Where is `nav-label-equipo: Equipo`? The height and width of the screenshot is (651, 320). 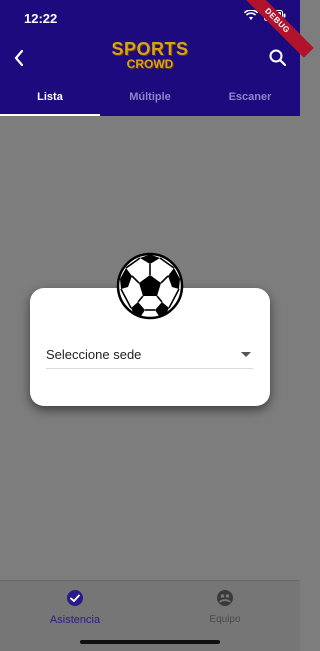 nav-label-equipo: Equipo is located at coordinates (225, 619).